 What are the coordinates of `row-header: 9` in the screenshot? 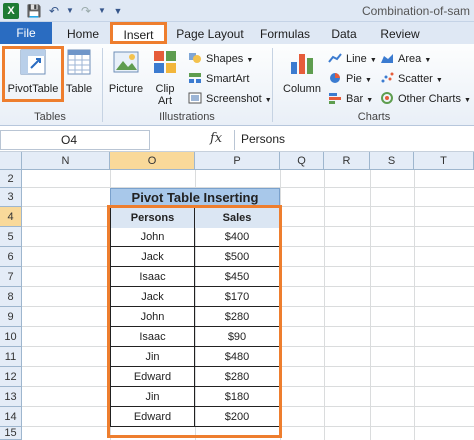 It's located at (11, 317).